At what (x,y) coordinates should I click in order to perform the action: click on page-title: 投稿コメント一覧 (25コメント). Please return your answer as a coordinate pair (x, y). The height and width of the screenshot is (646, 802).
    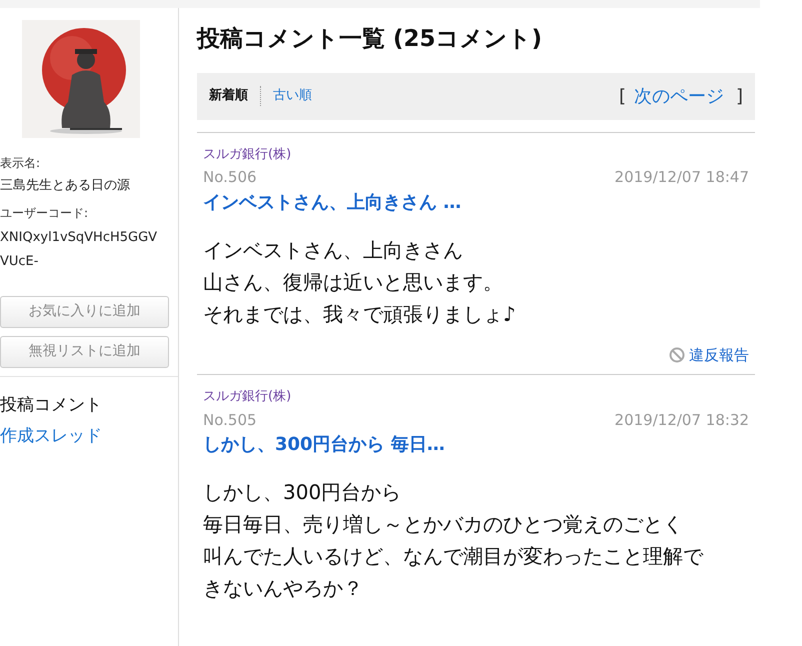
    Looking at the image, I should click on (370, 40).